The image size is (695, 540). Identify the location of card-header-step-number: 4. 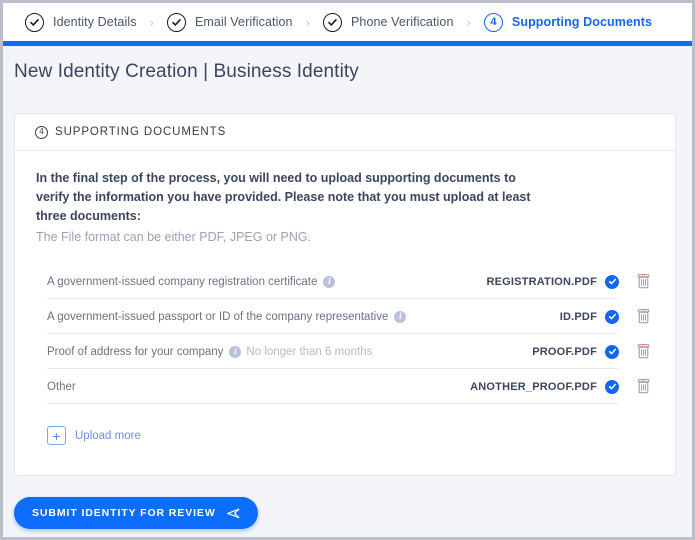
(41, 131).